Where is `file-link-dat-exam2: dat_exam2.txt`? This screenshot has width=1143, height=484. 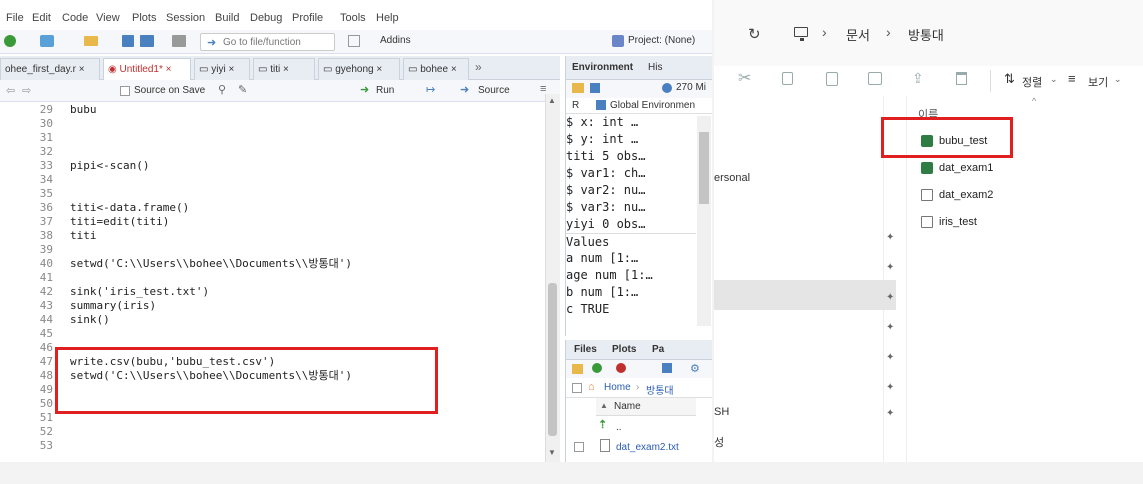 file-link-dat-exam2: dat_exam2.txt is located at coordinates (647, 447).